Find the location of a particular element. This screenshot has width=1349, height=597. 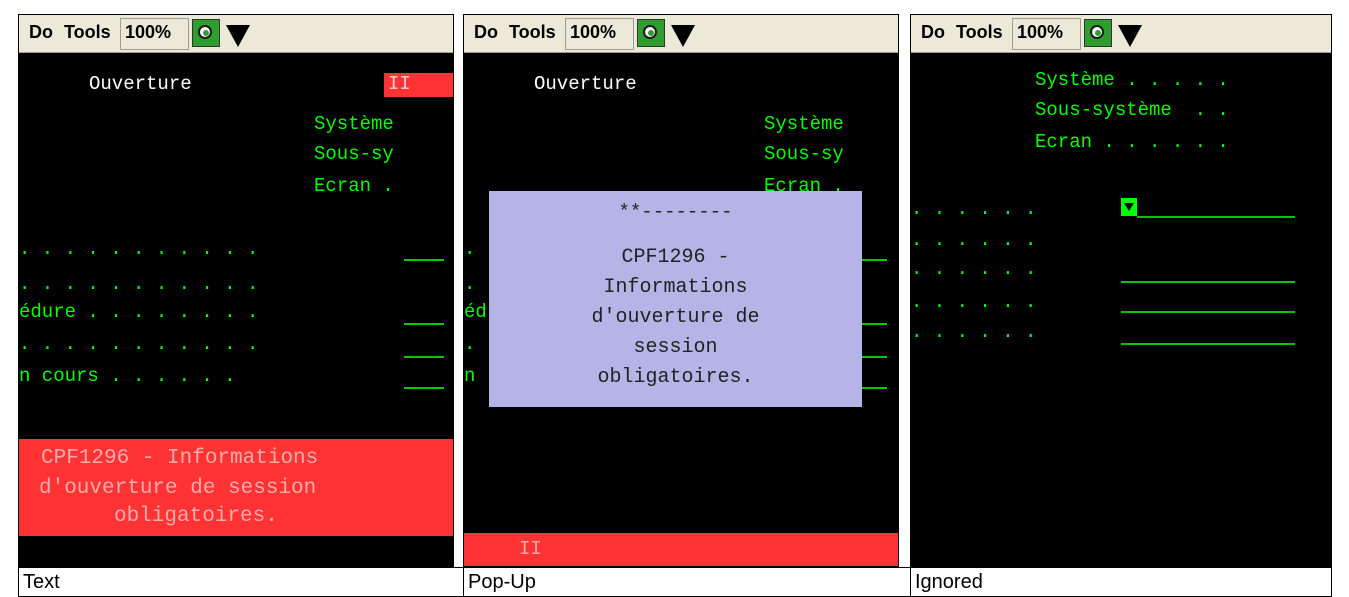

error-line-2: d'ouverture de session is located at coordinates (178, 488).